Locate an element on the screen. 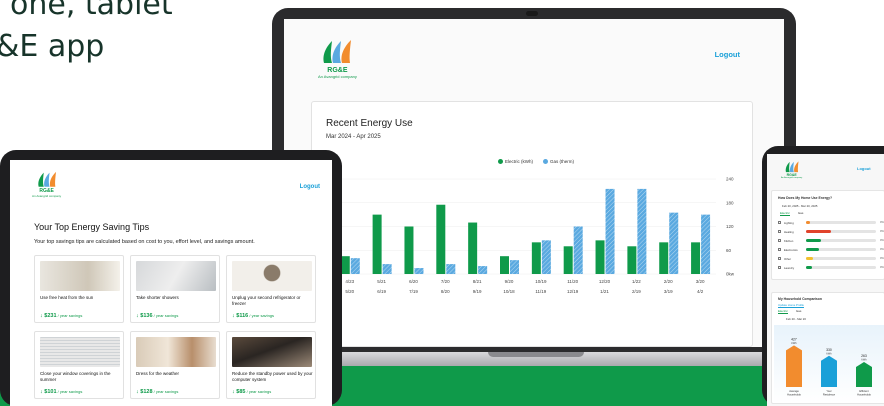  laptop-brand-logo: RG&E An Avangrid company is located at coordinates (337, 58).